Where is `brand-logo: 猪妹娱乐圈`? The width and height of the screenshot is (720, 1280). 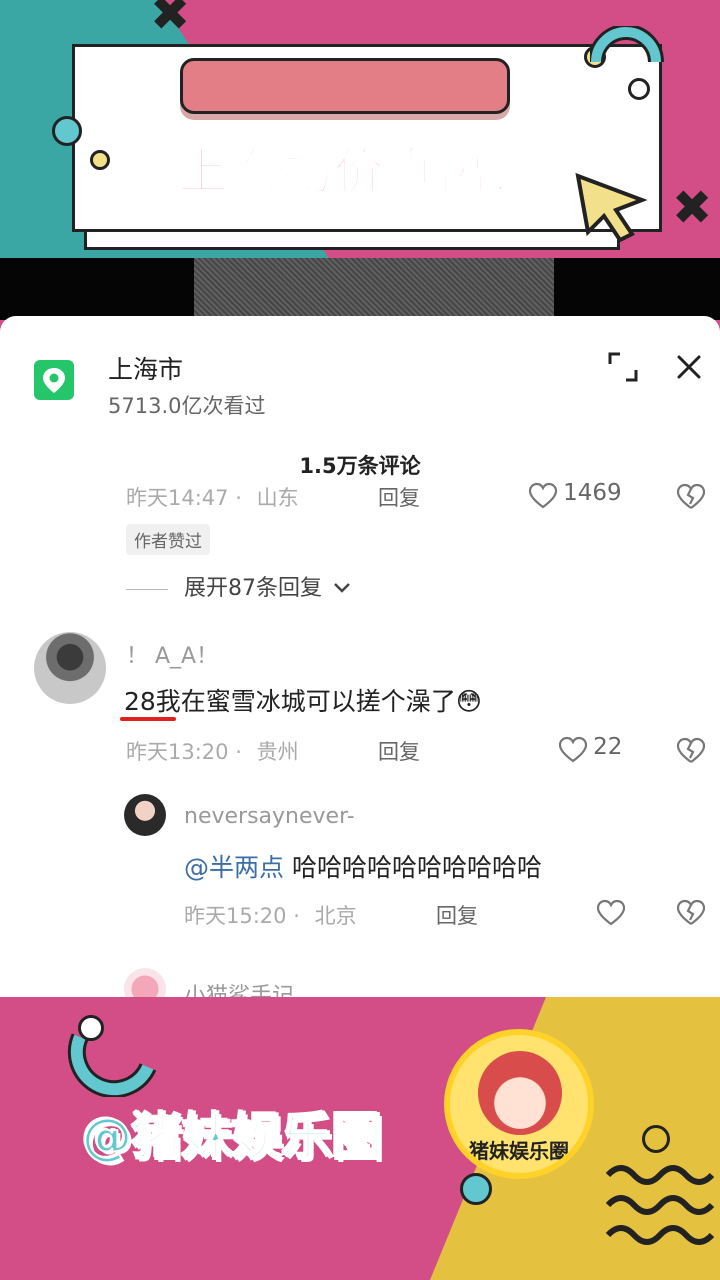
brand-logo: 猪妹娱乐圈 is located at coordinates (519, 1104).